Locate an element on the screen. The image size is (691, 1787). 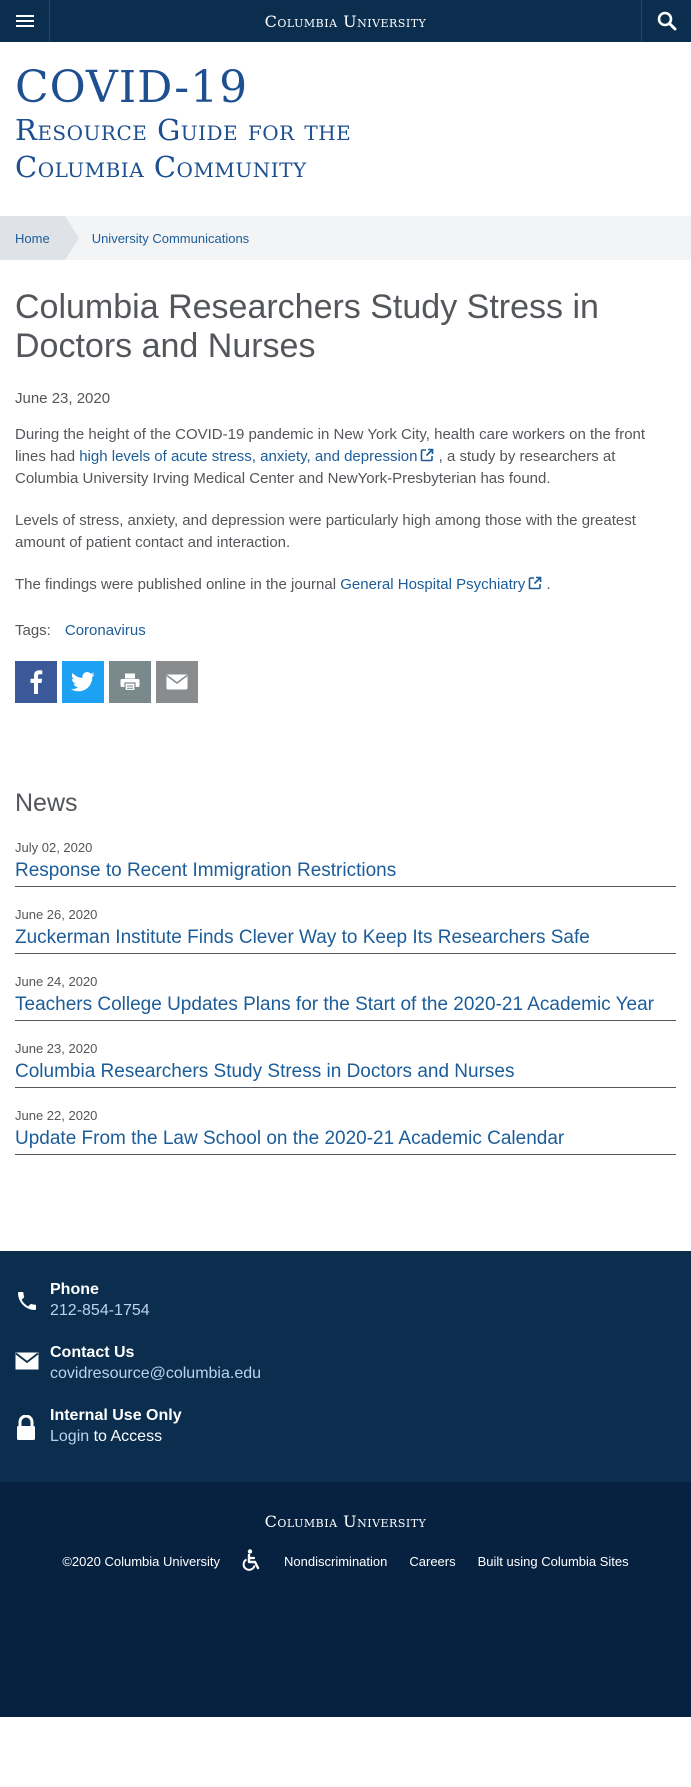
accessibility-link is located at coordinates (252, 1561).